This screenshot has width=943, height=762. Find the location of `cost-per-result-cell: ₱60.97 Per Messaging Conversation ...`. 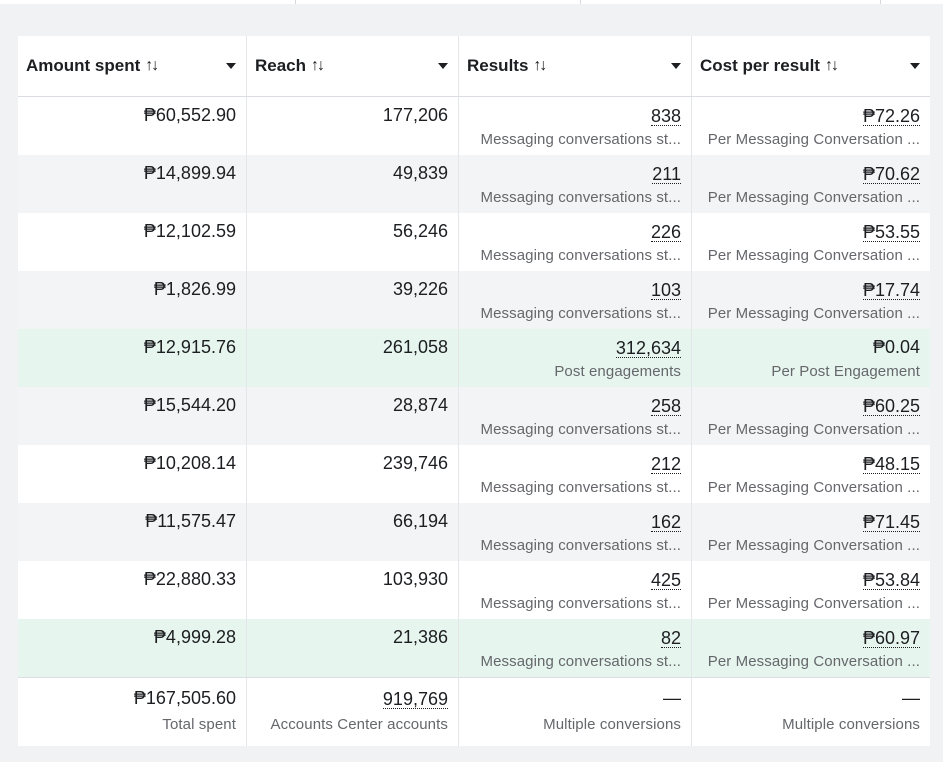

cost-per-result-cell: ₱60.97 Per Messaging Conversation ... is located at coordinates (811, 648).